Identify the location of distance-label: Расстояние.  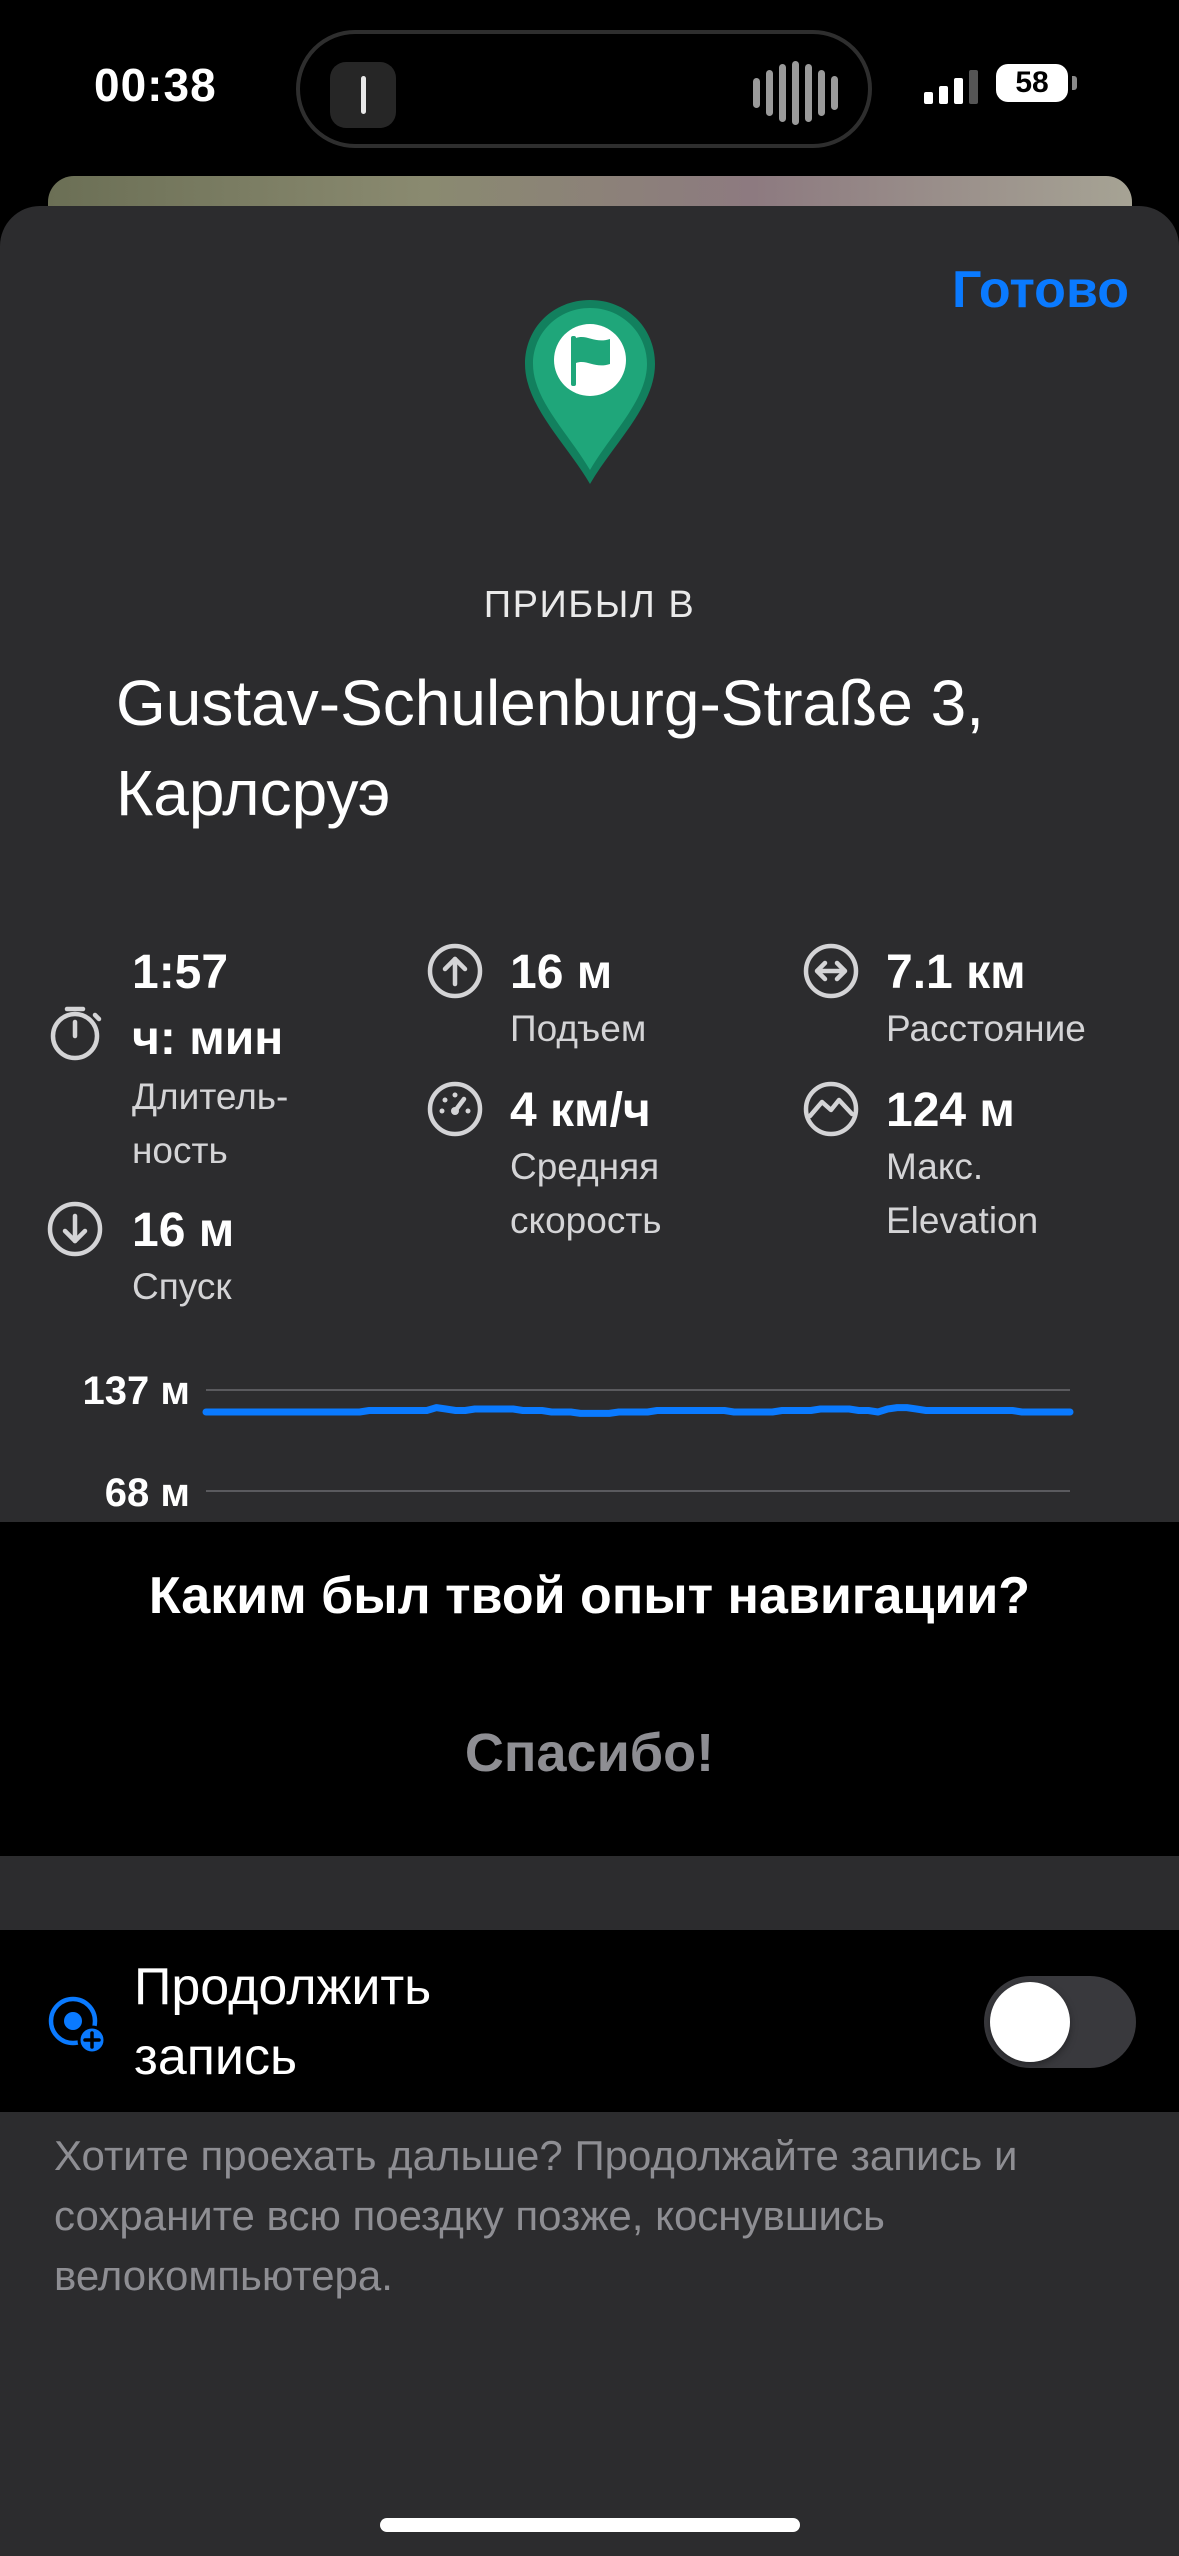
(986, 1028).